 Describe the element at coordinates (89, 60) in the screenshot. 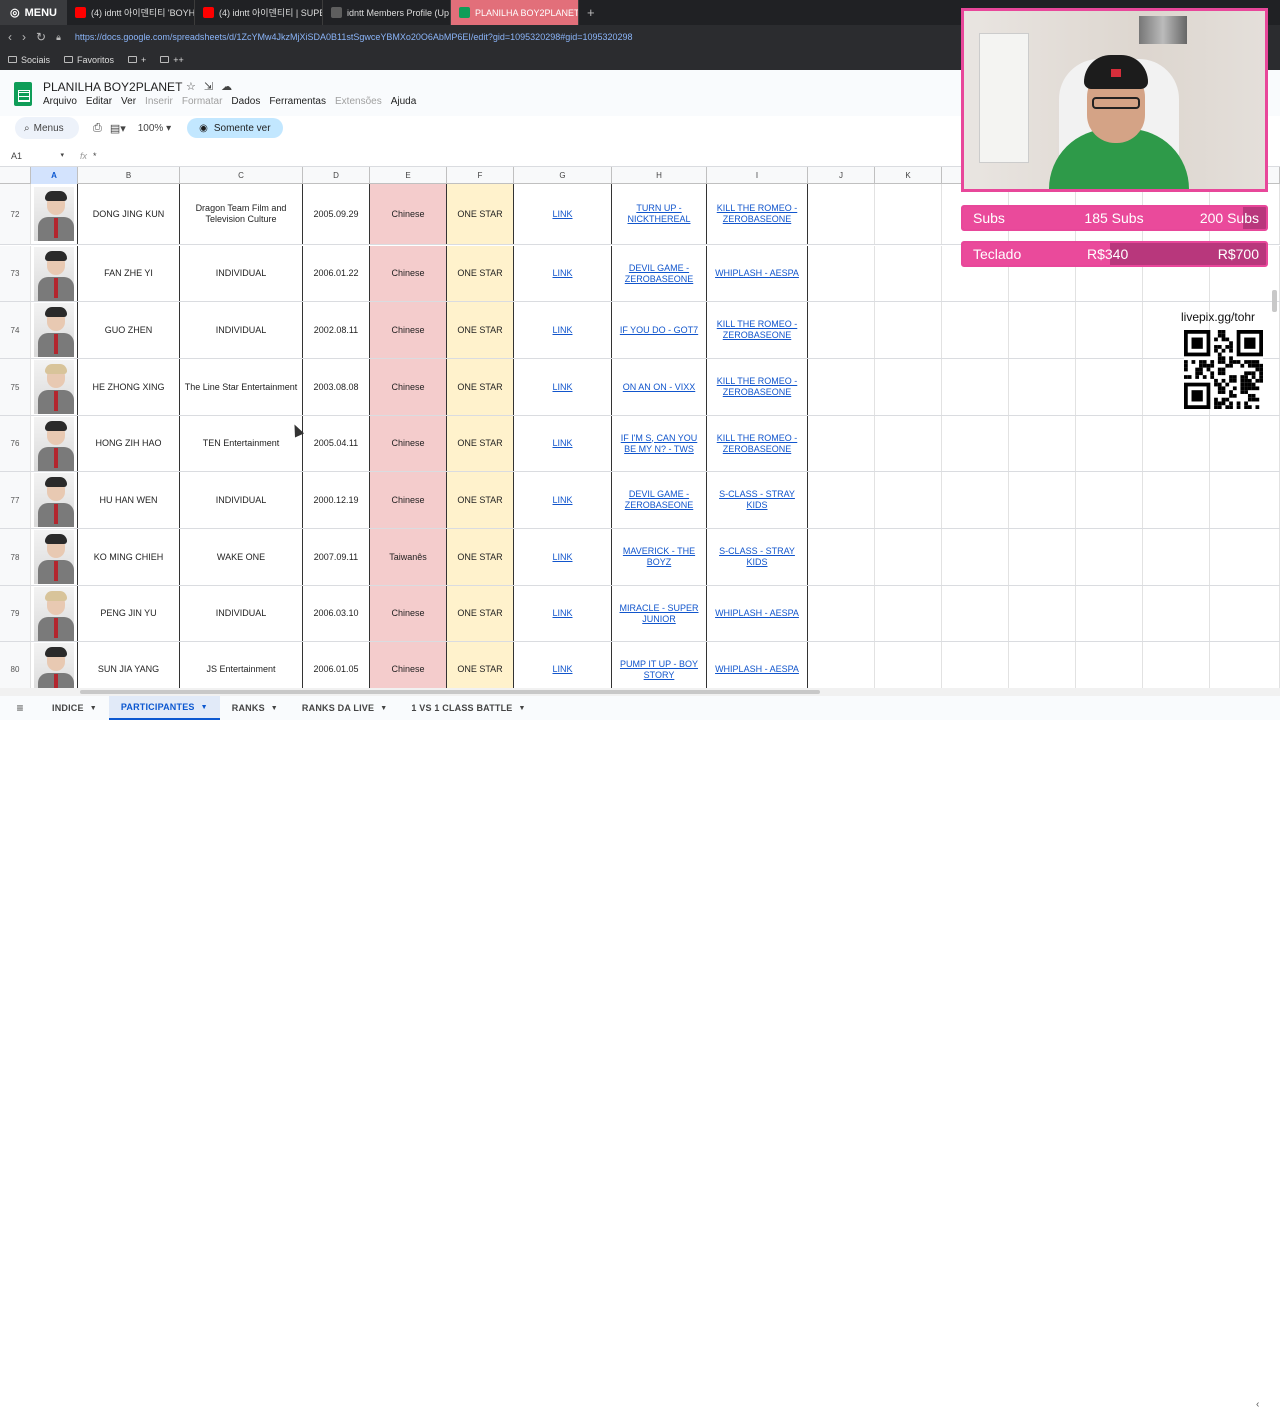

I see `bookmark-favoritos: Favoritos` at that location.